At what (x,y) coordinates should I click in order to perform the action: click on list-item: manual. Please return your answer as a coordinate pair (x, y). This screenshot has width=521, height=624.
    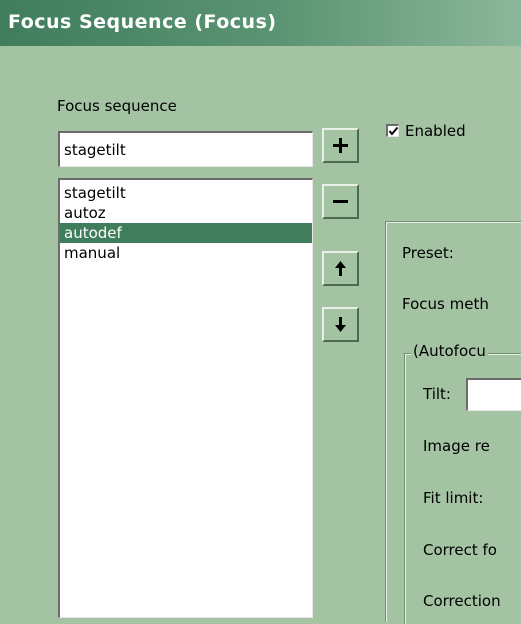
    Looking at the image, I should click on (186, 253).